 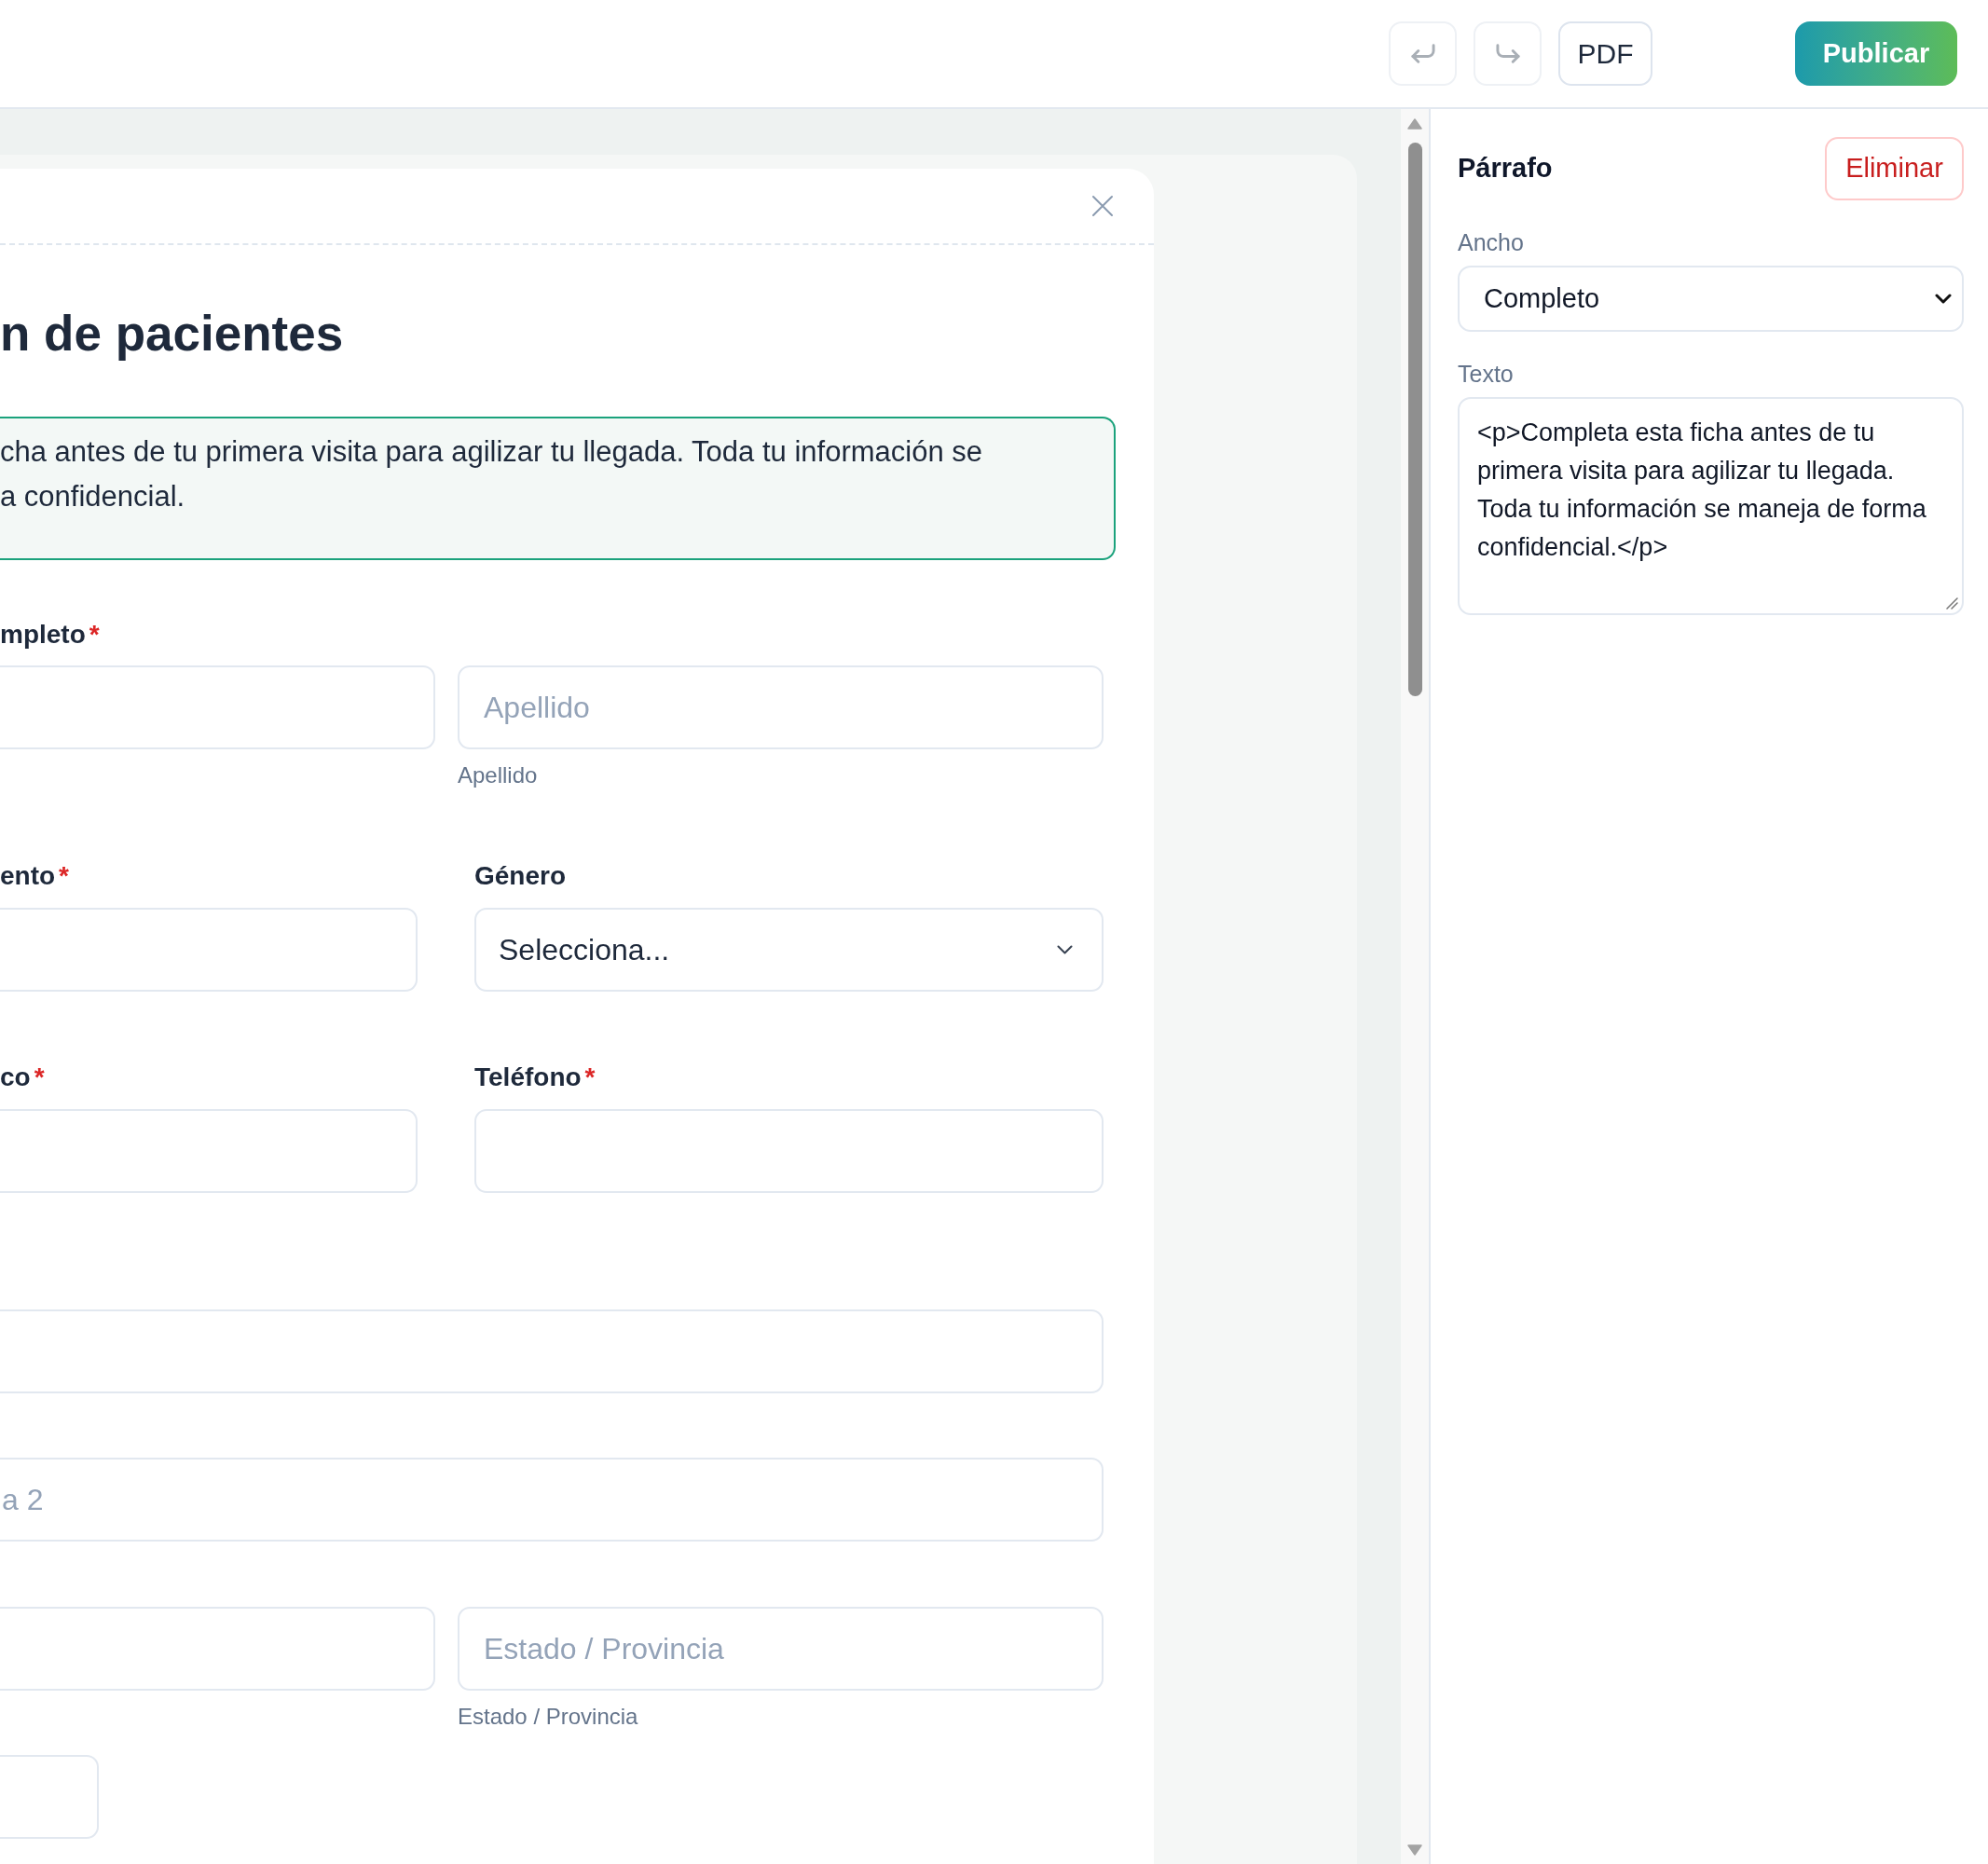 What do you see at coordinates (1414, 124) in the screenshot?
I see `scroll-up-icon` at bounding box center [1414, 124].